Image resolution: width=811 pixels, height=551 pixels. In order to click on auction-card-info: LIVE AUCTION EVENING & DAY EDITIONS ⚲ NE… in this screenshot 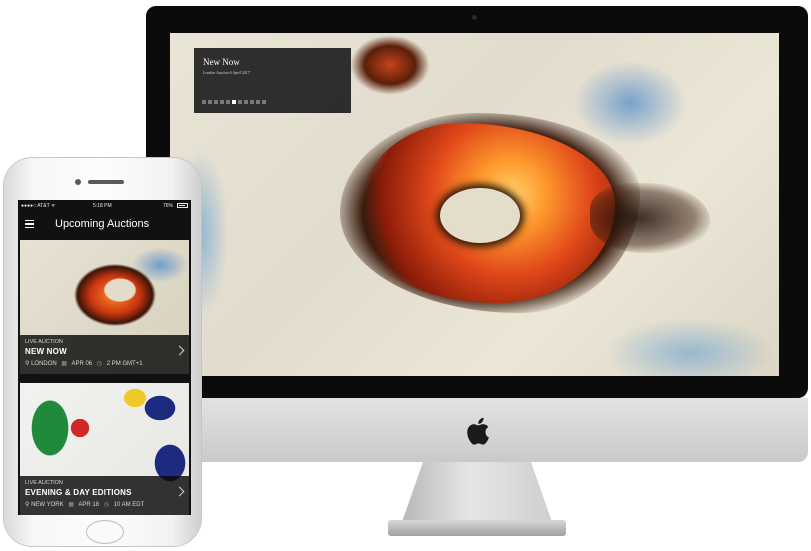, I will do `click(104, 495)`.